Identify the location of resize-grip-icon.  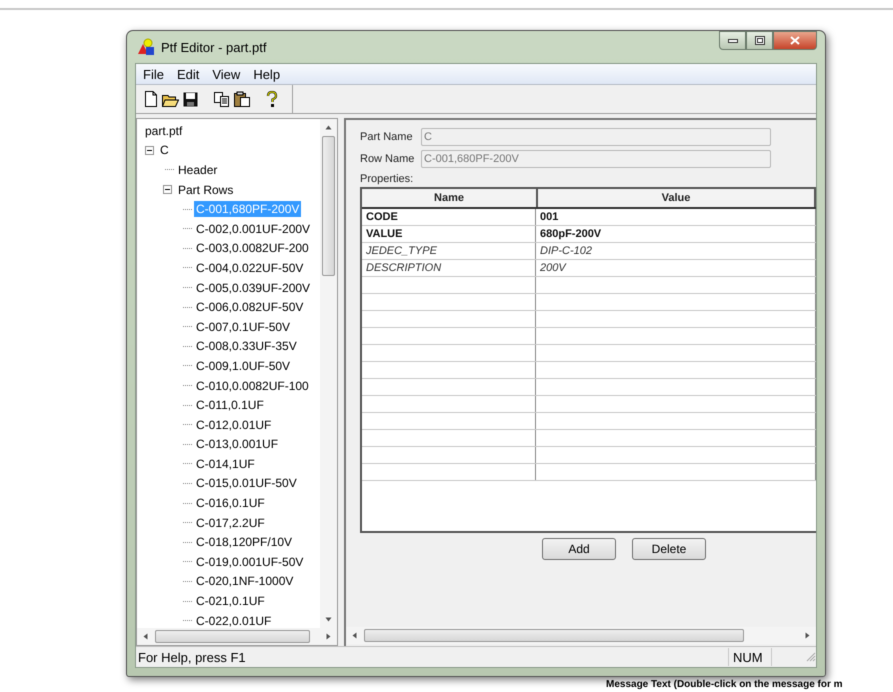
(811, 657).